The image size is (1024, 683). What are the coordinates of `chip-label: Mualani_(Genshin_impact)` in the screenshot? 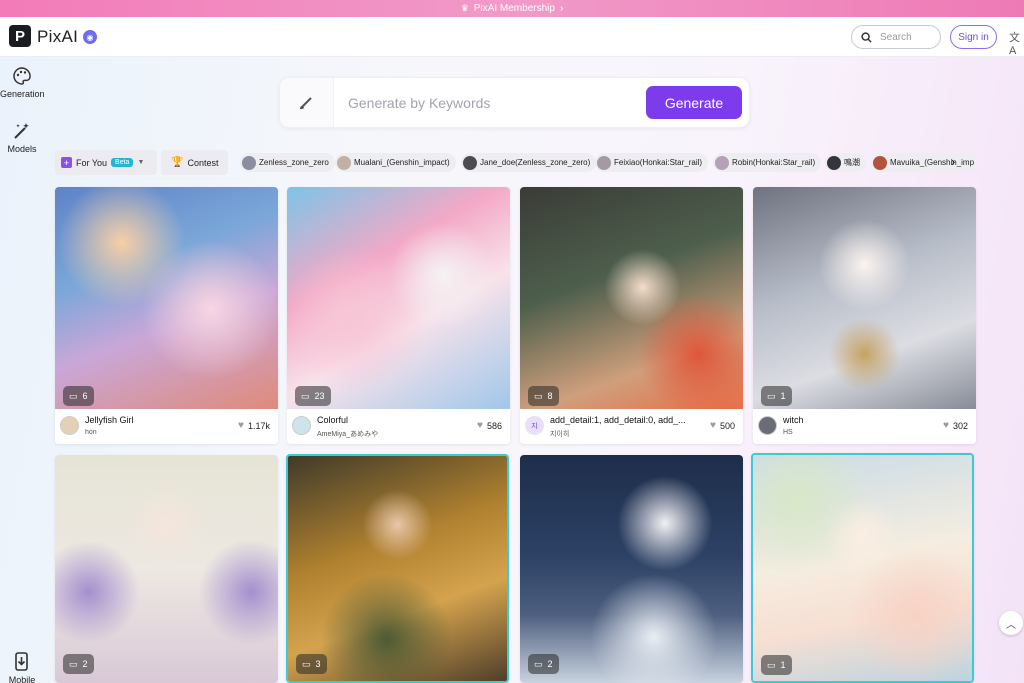 It's located at (402, 162).